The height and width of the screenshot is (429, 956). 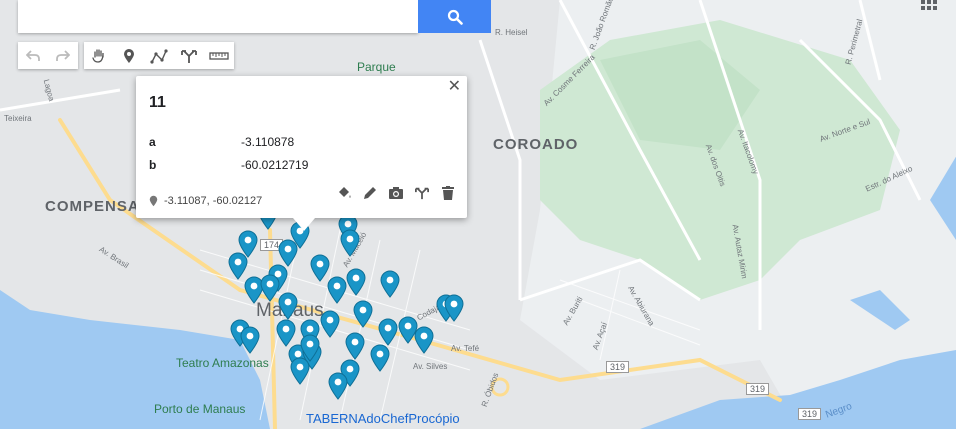 I want to click on location-pin-icon, so click(x=153, y=201).